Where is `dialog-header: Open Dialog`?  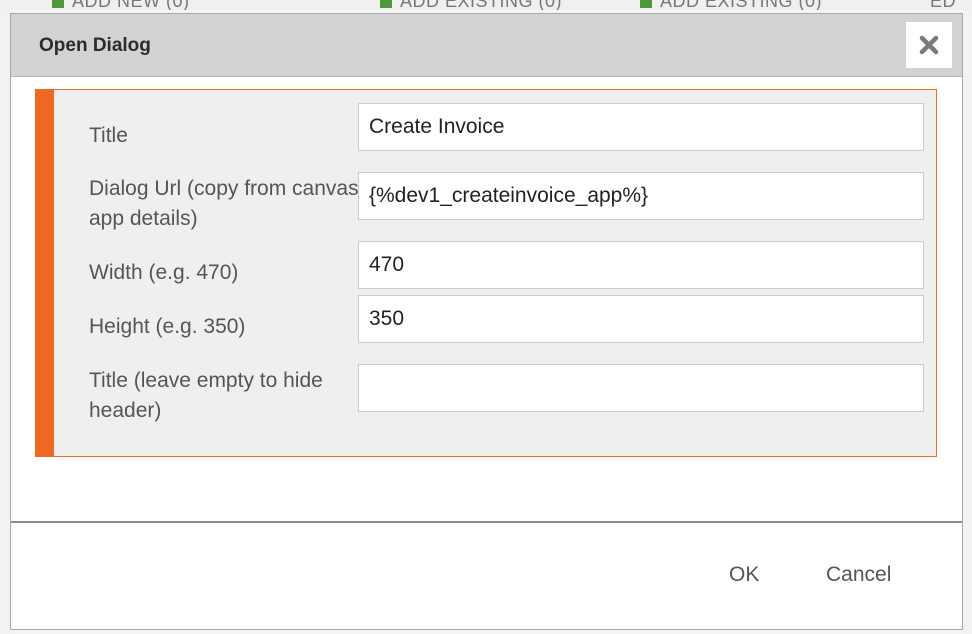
dialog-header: Open Dialog is located at coordinates (486, 45).